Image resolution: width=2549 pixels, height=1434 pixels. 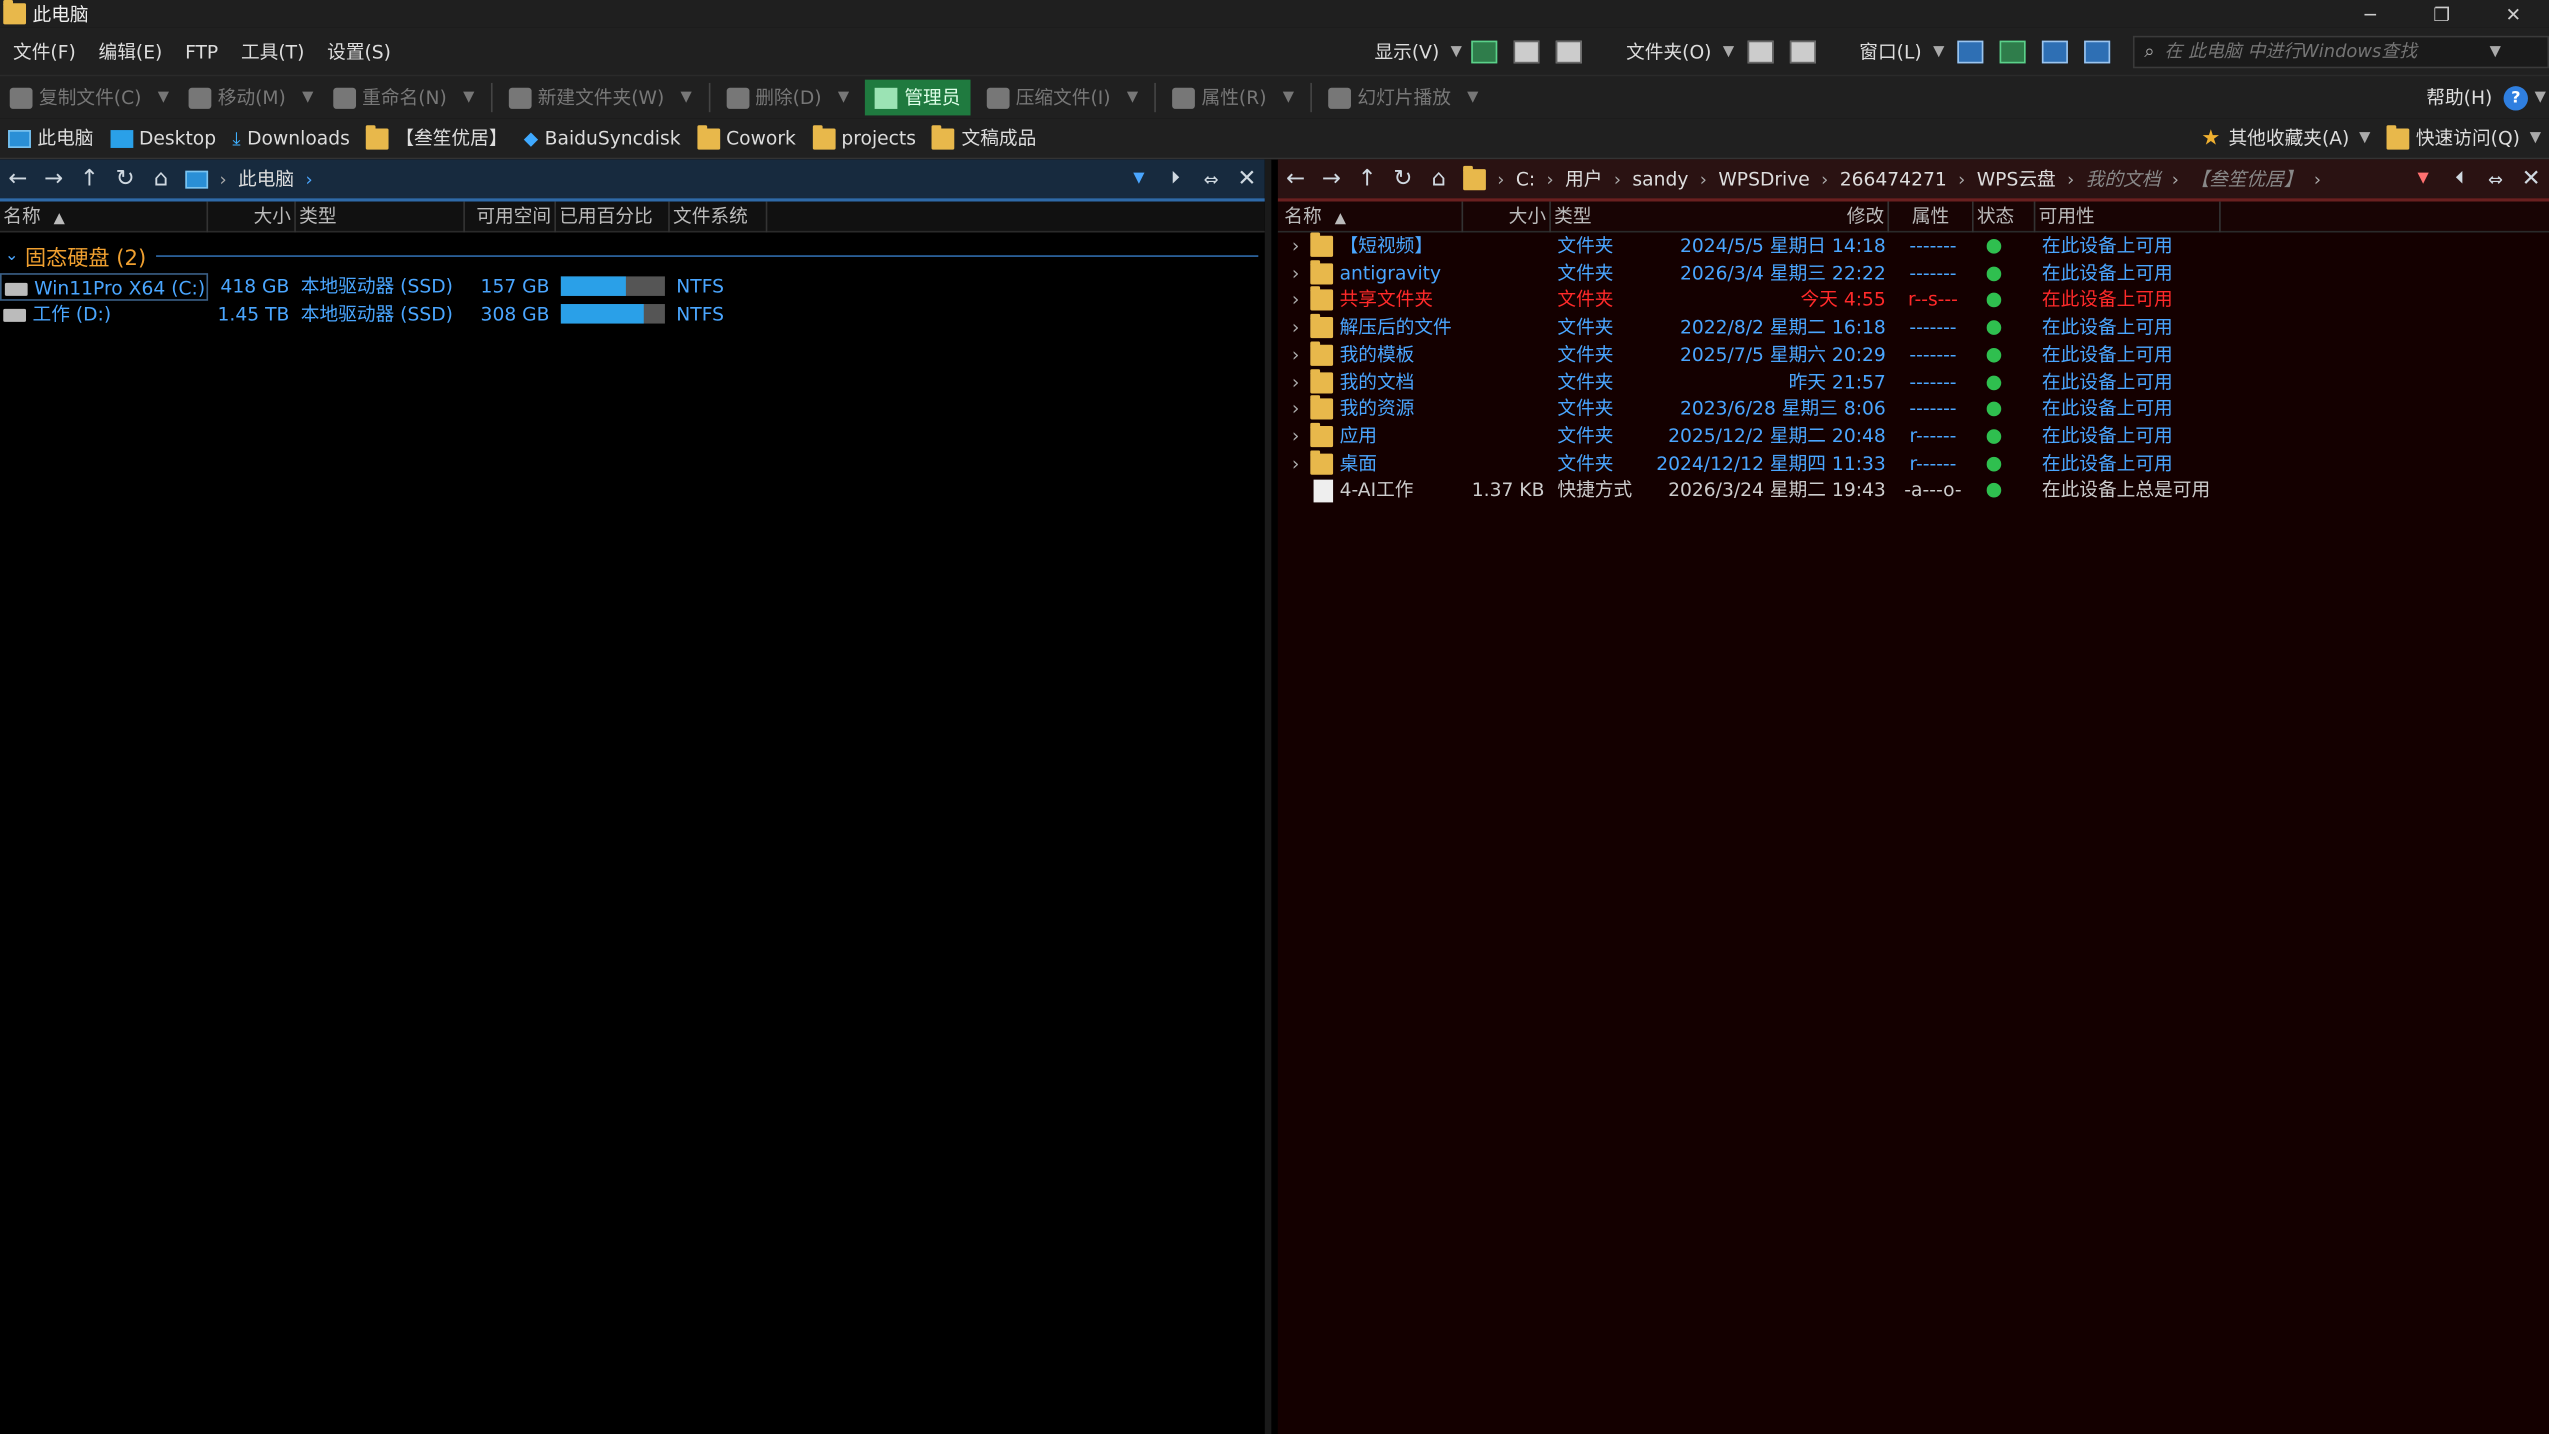 What do you see at coordinates (1525, 178) in the screenshot?
I see `breadcrumb-segment: C:` at bounding box center [1525, 178].